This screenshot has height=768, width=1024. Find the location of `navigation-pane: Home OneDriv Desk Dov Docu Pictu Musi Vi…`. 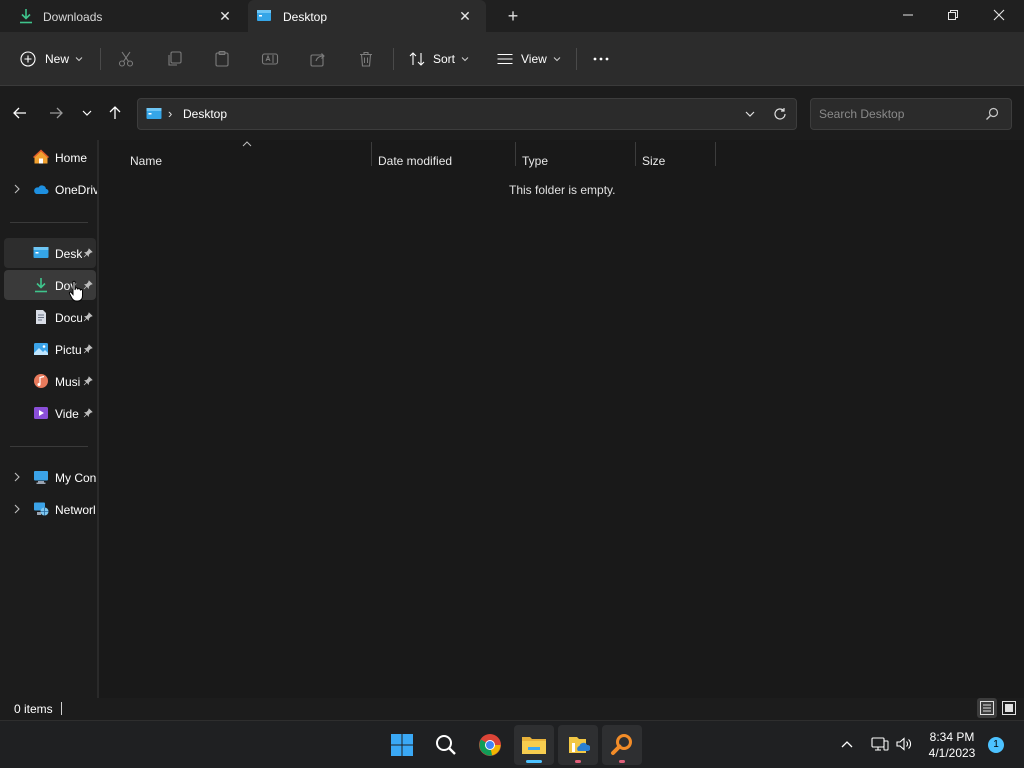

navigation-pane: Home OneDriv Desk Dov Docu Pictu Musi Vi… is located at coordinates (48, 419).